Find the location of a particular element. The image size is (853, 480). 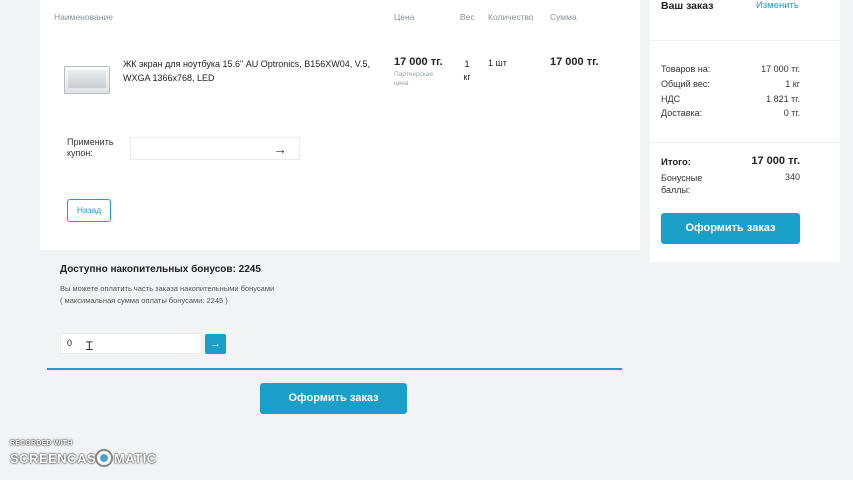

price-note: Партнерская цена is located at coordinates (413, 79).